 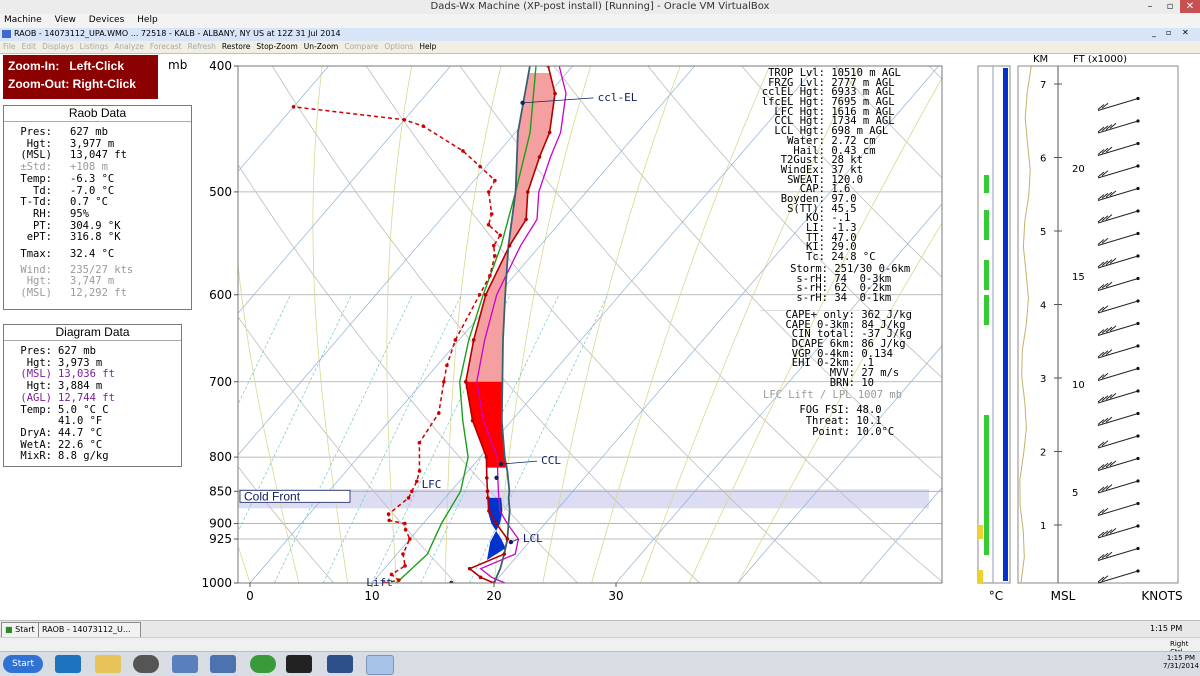 What do you see at coordinates (86, 397) in the screenshot?
I see `row-value: 12,744 ft` at bounding box center [86, 397].